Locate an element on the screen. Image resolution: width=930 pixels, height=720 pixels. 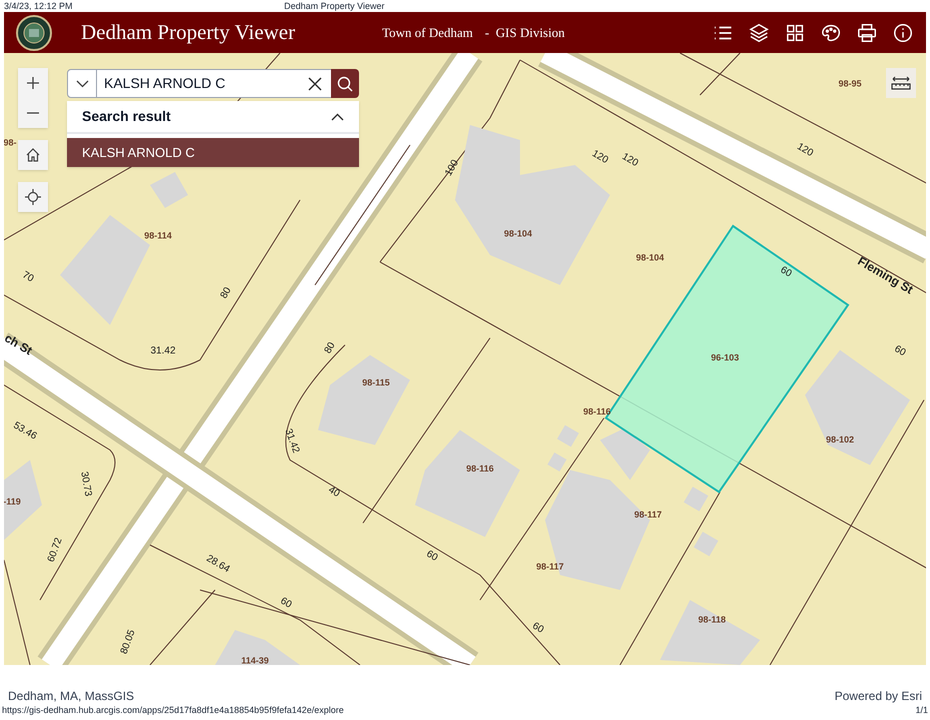
clear-button is located at coordinates (315, 83).